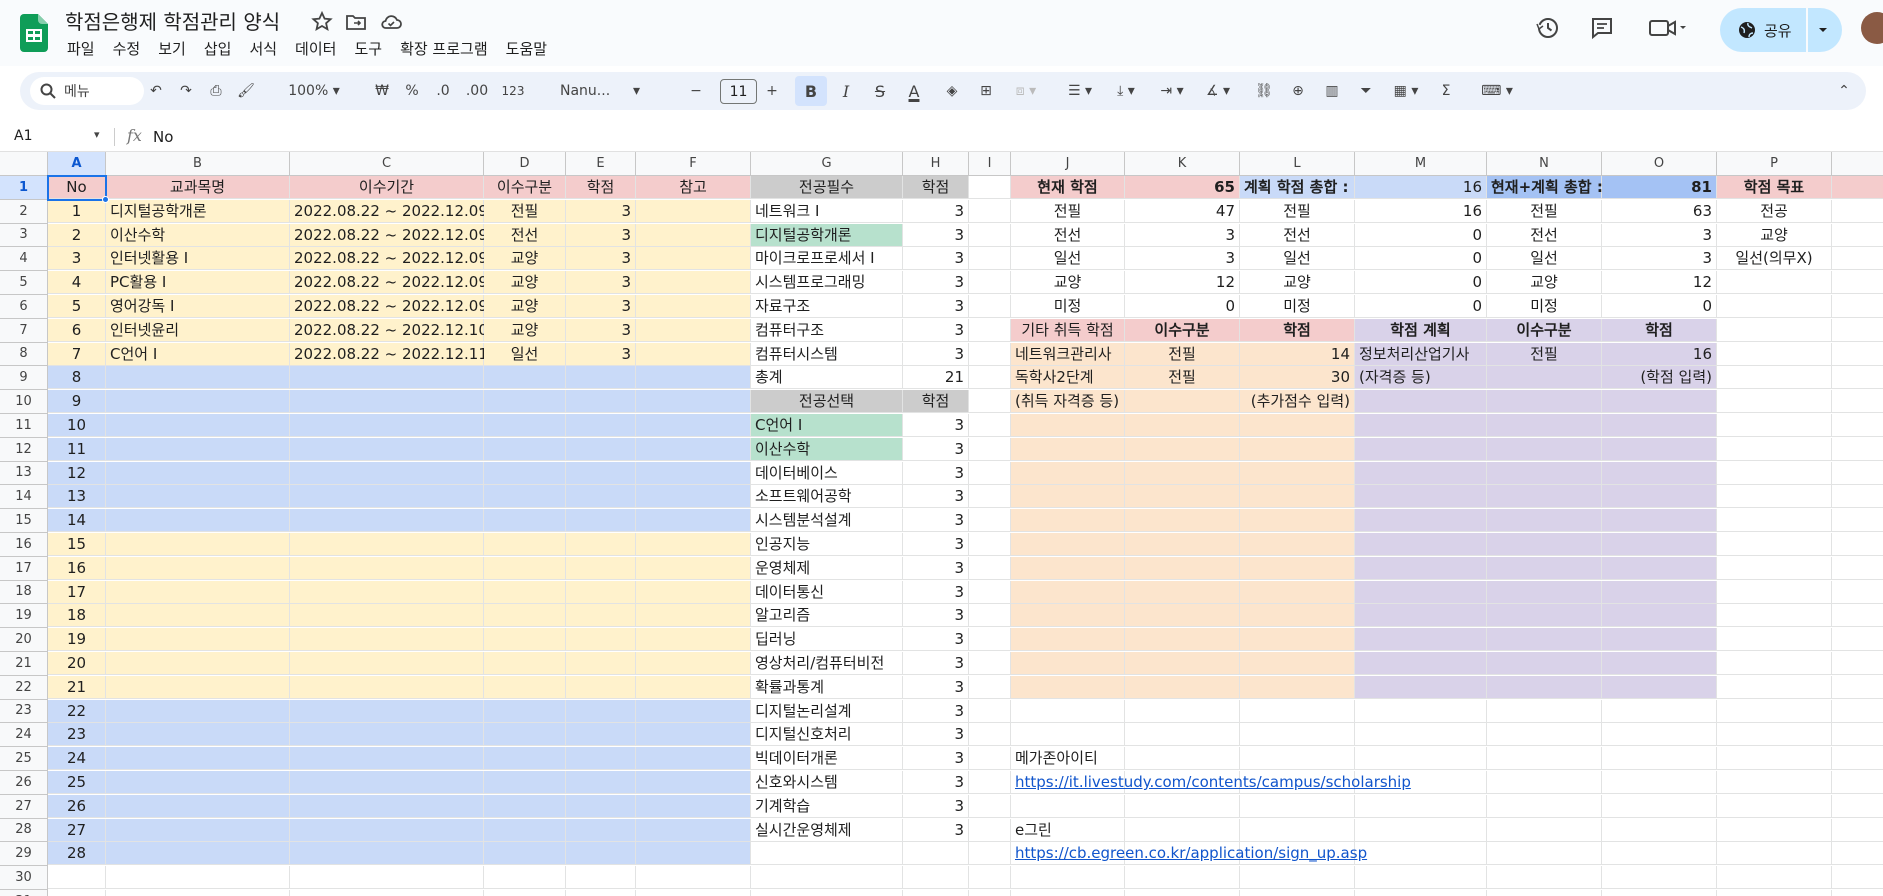  What do you see at coordinates (1182, 164) in the screenshot?
I see `column-header-k: K` at bounding box center [1182, 164].